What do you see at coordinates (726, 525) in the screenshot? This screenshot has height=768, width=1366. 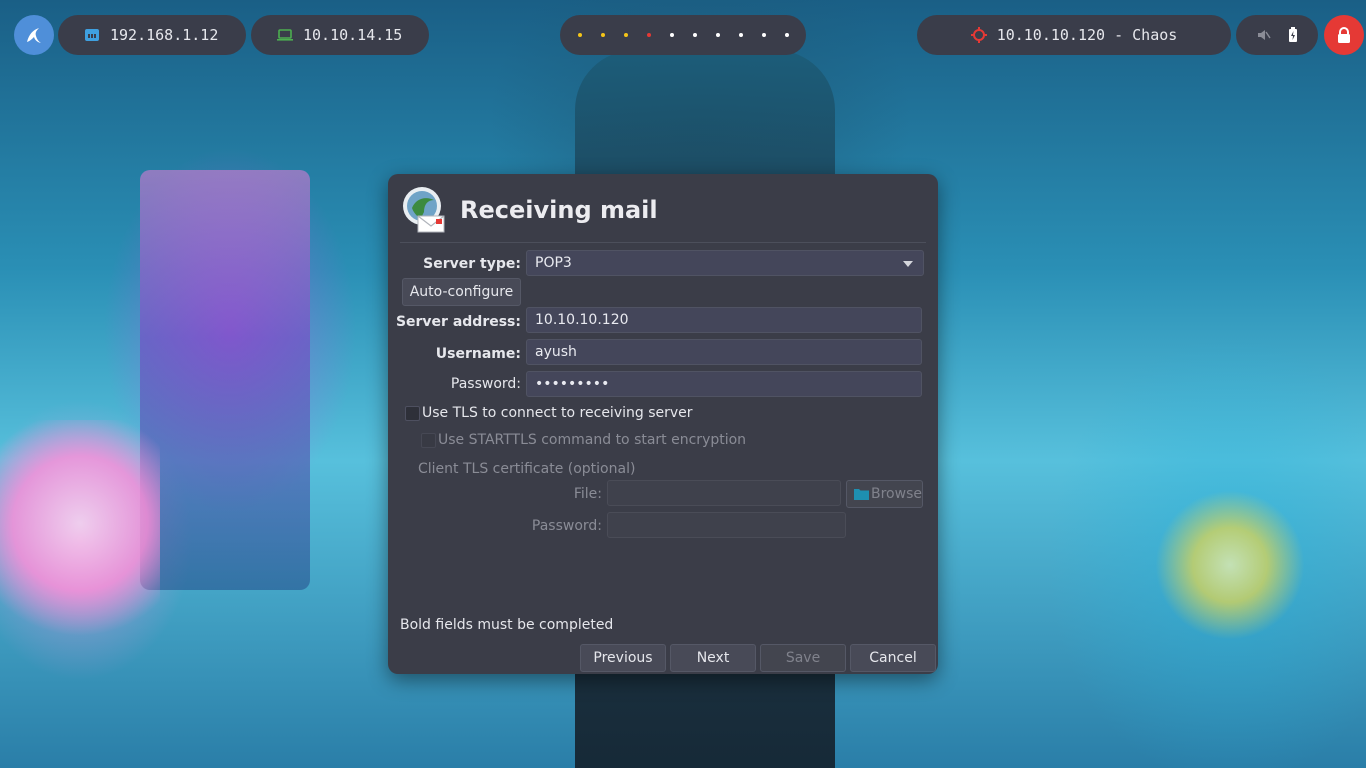 I see `cert-password-input` at bounding box center [726, 525].